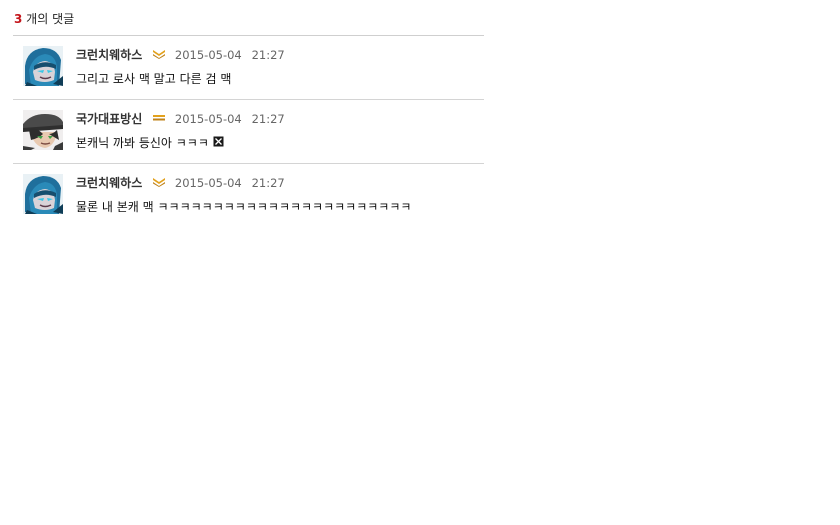 The height and width of the screenshot is (525, 840). I want to click on comment-text: 그리고 로사 맥 말고 다른 검 맥, so click(154, 79).